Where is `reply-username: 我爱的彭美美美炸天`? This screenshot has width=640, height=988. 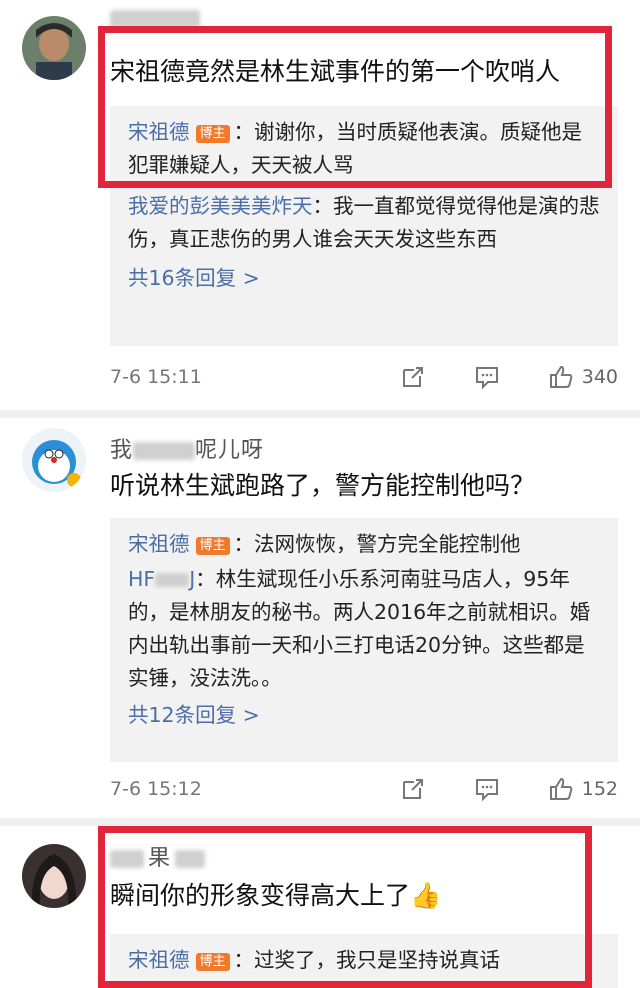
reply-username: 我爱的彭美美美炸天 is located at coordinates (220, 206).